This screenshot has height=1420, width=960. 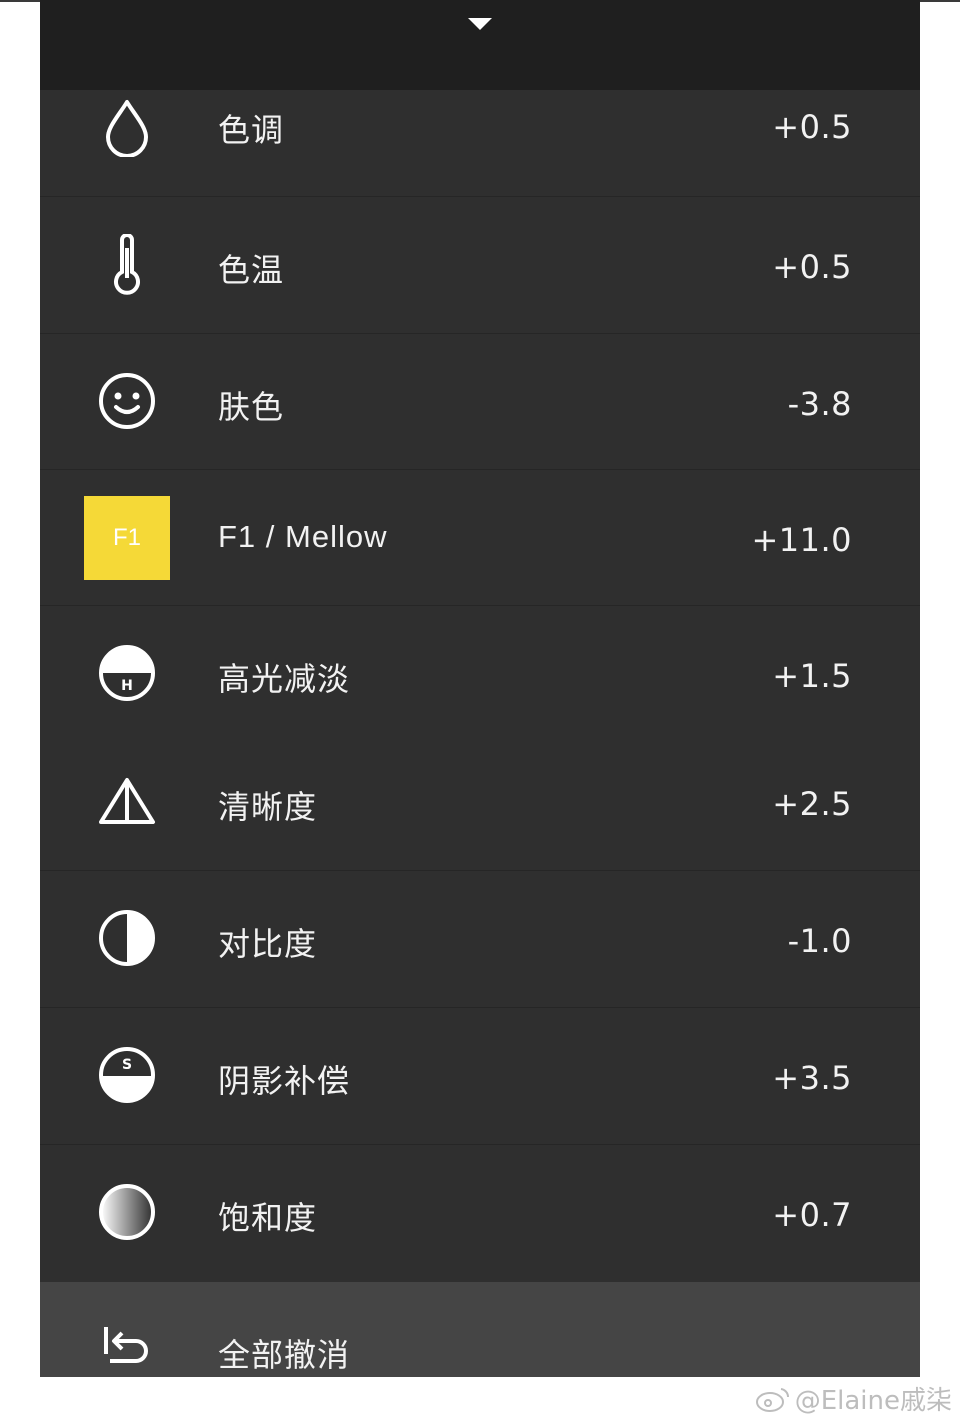 I want to click on droplet-icon, so click(x=127, y=128).